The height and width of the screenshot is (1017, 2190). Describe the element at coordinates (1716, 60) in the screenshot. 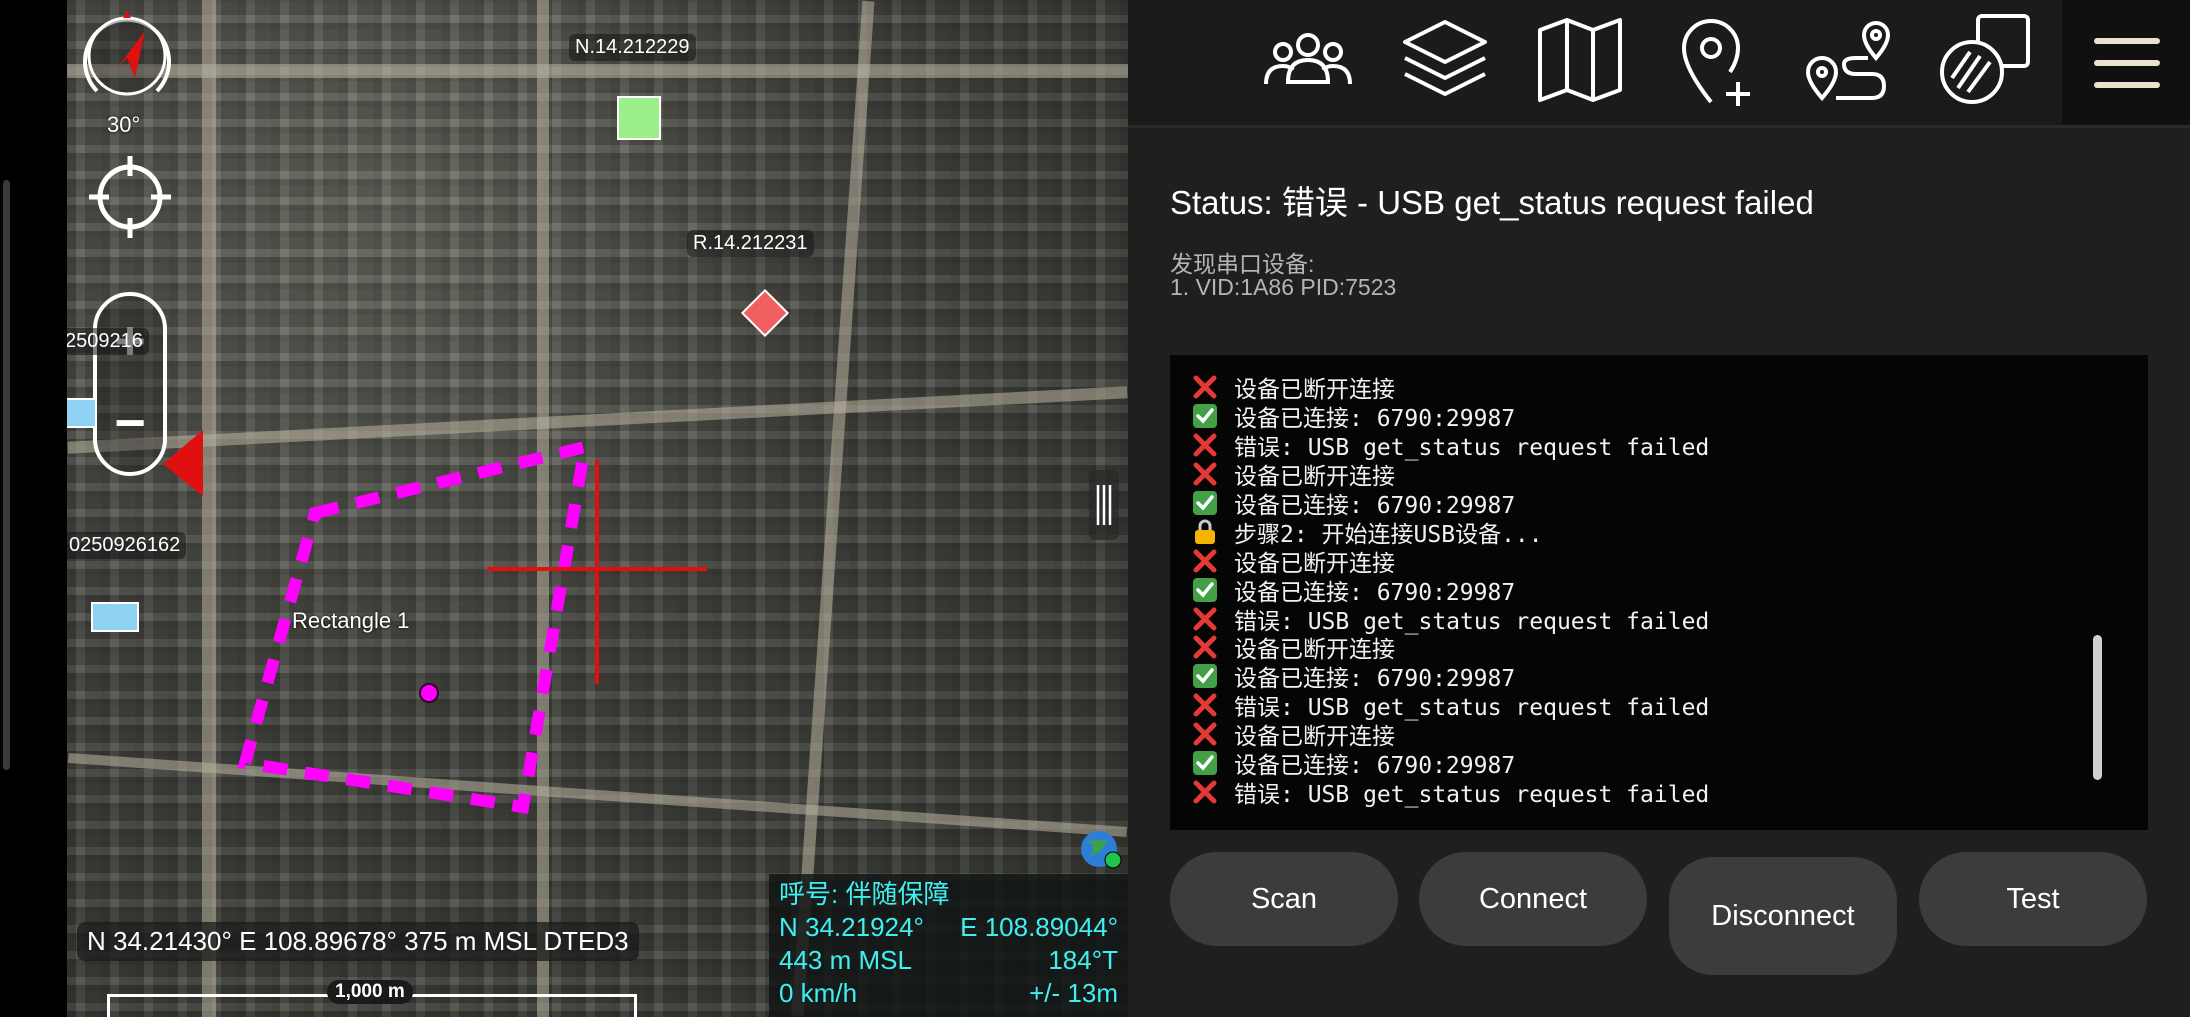

I see `add-place-icon` at that location.